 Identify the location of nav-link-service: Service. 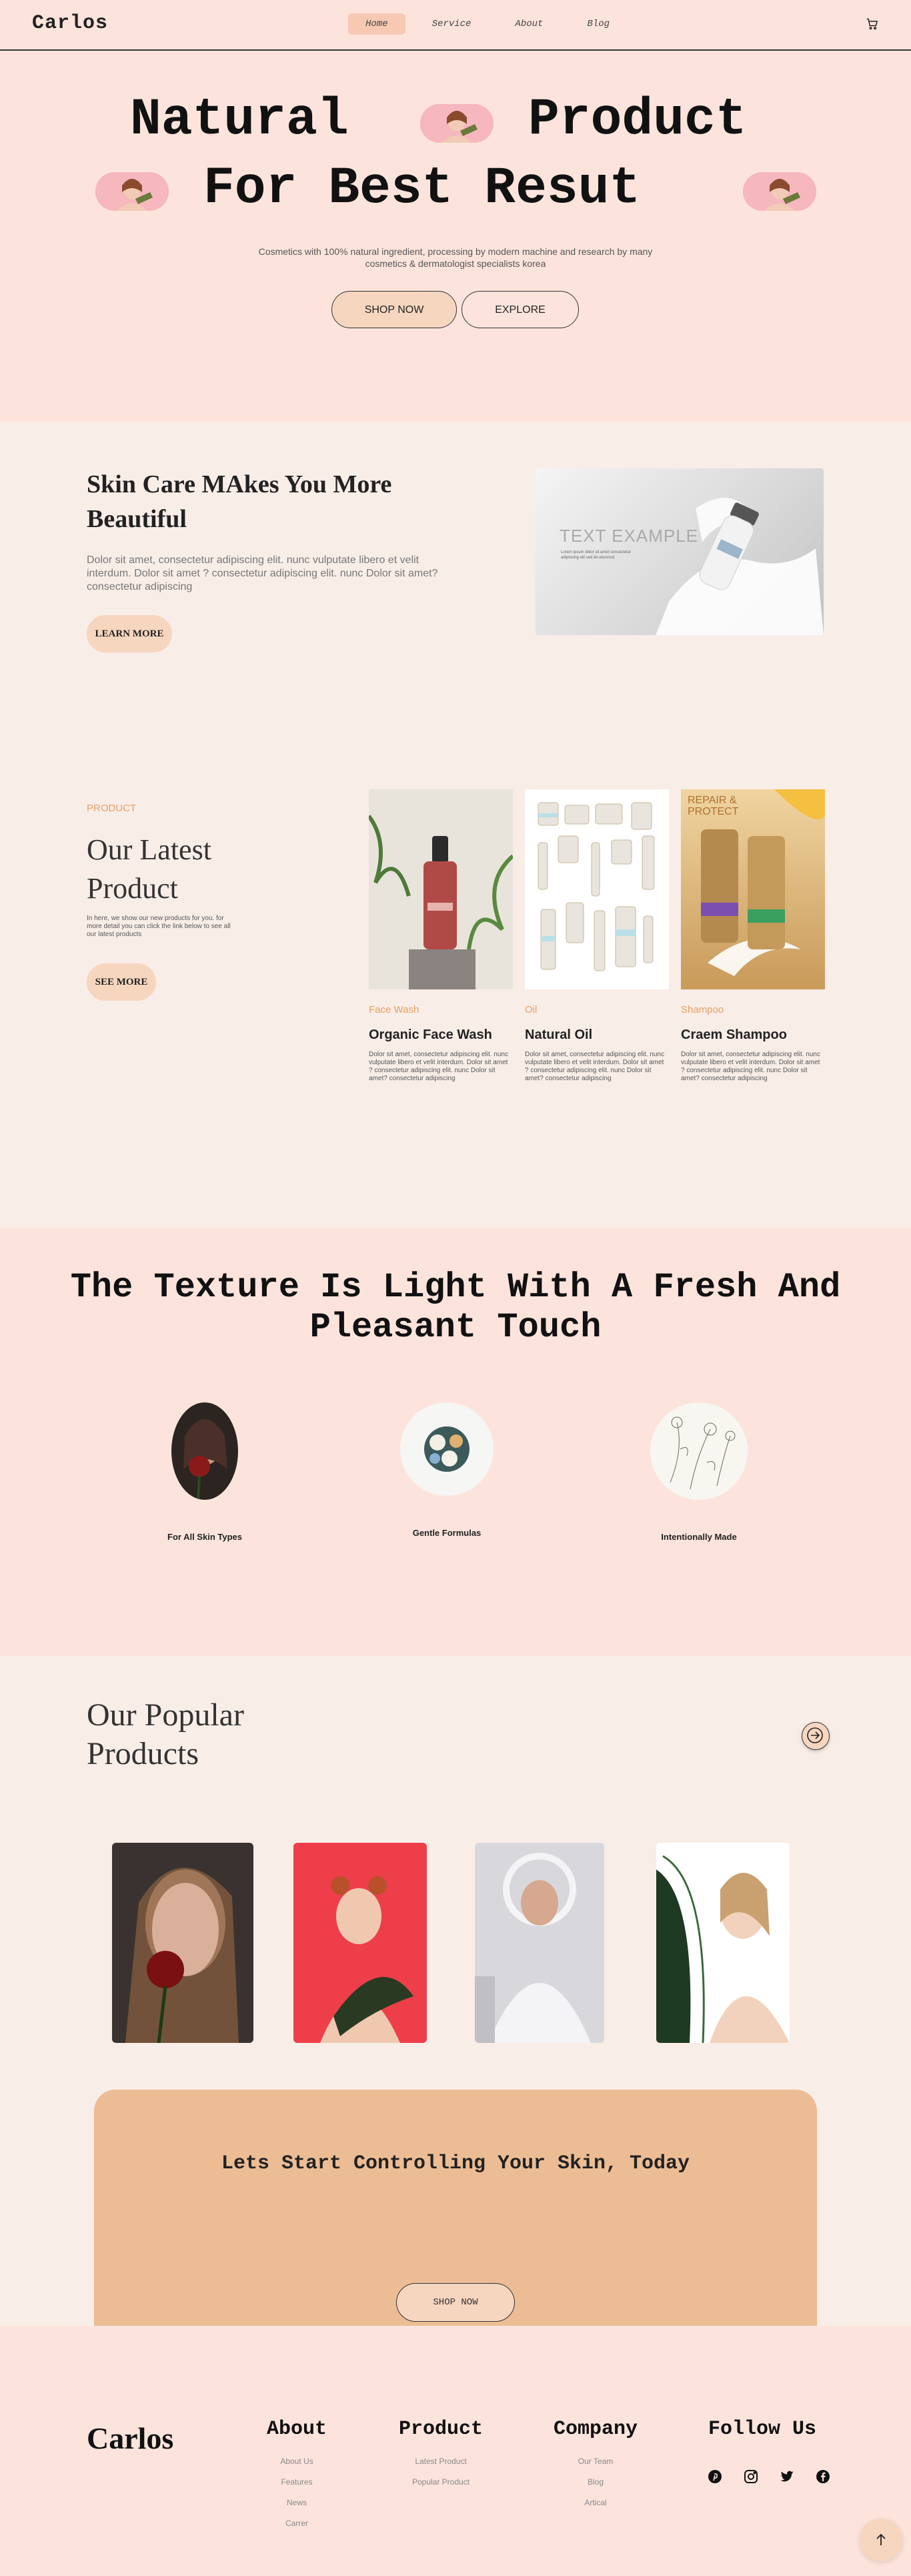
(452, 24).